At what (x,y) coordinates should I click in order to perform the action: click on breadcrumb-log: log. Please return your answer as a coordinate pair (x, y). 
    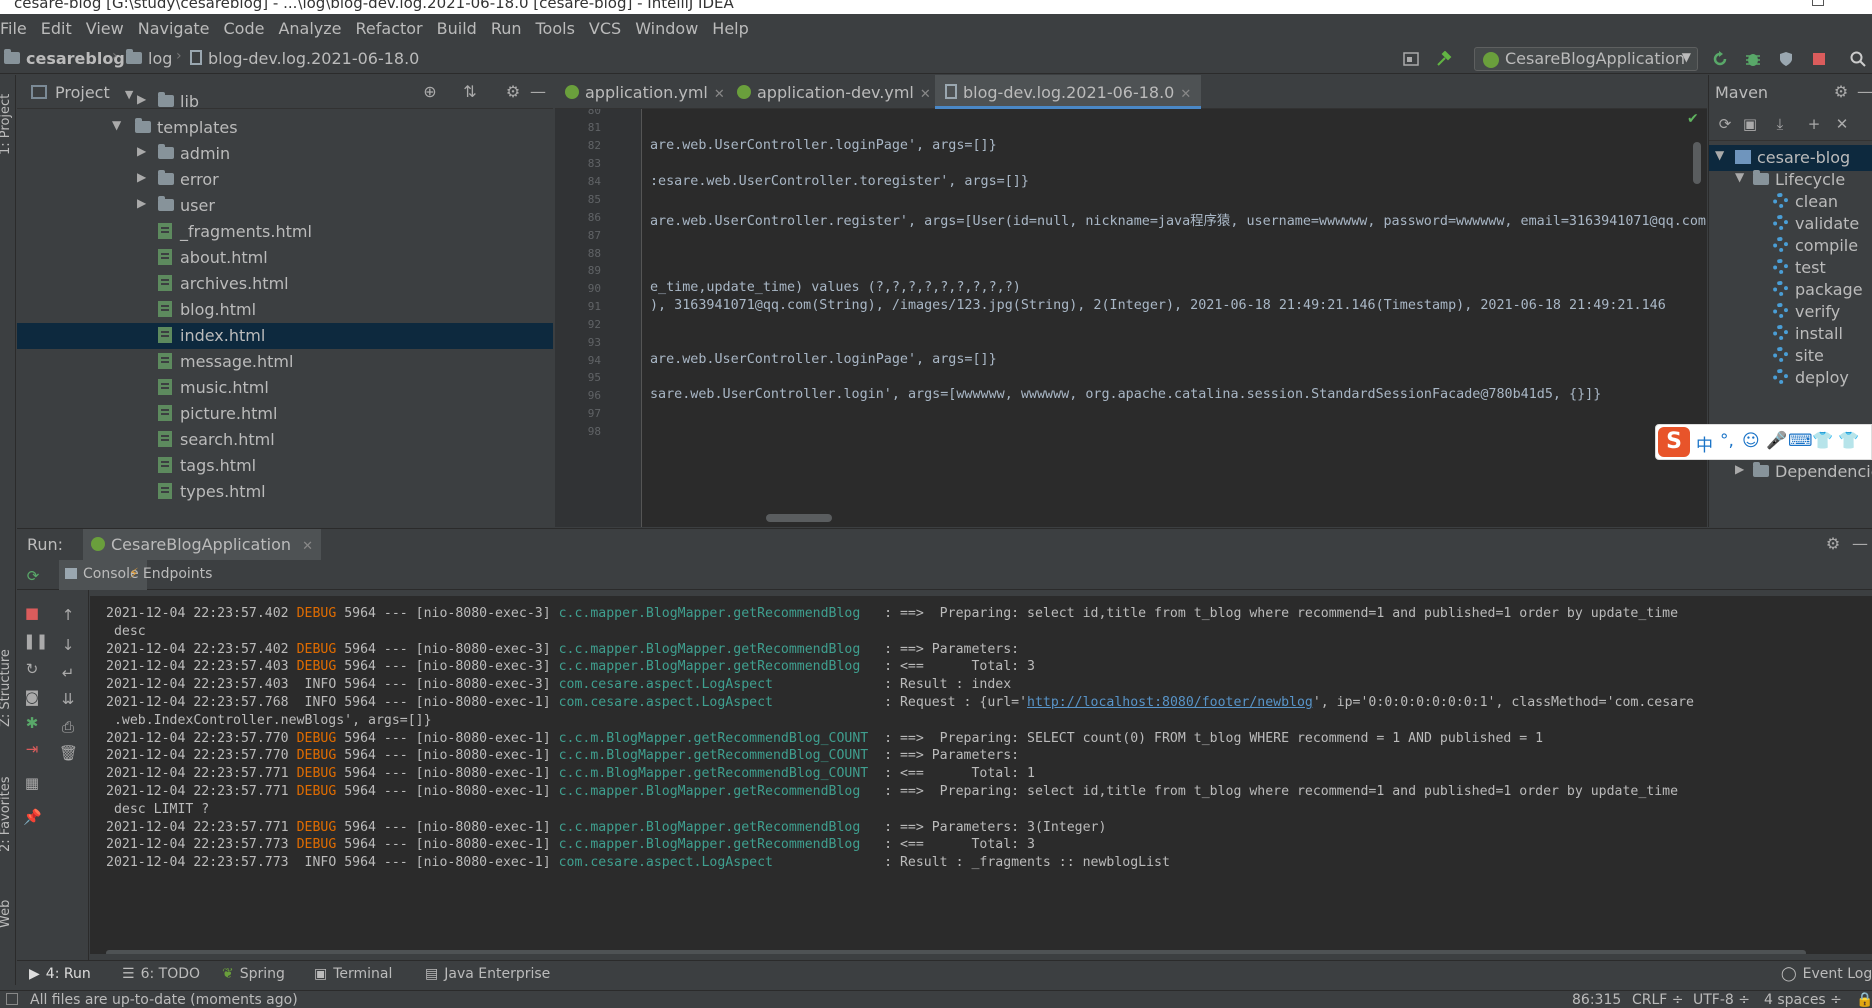
    Looking at the image, I should click on (149, 58).